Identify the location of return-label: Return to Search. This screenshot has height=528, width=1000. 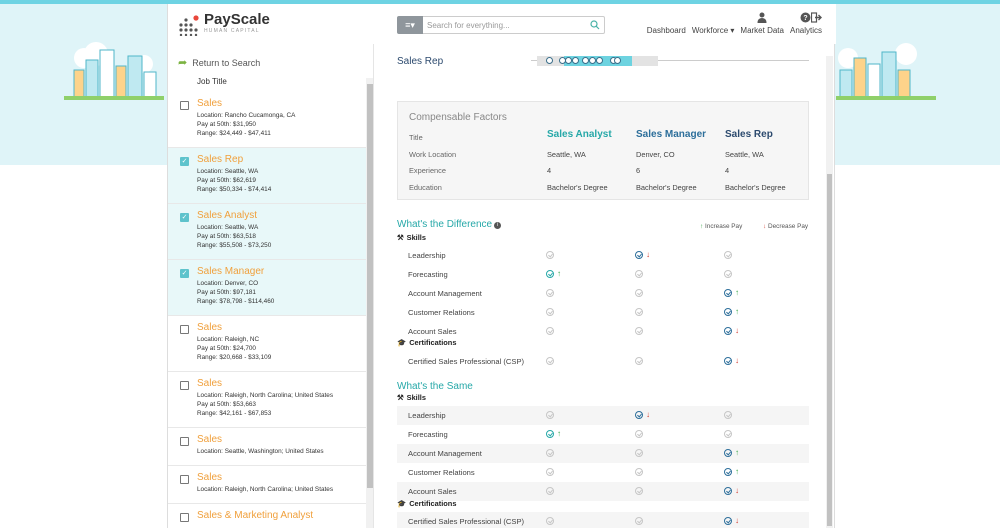
(226, 62).